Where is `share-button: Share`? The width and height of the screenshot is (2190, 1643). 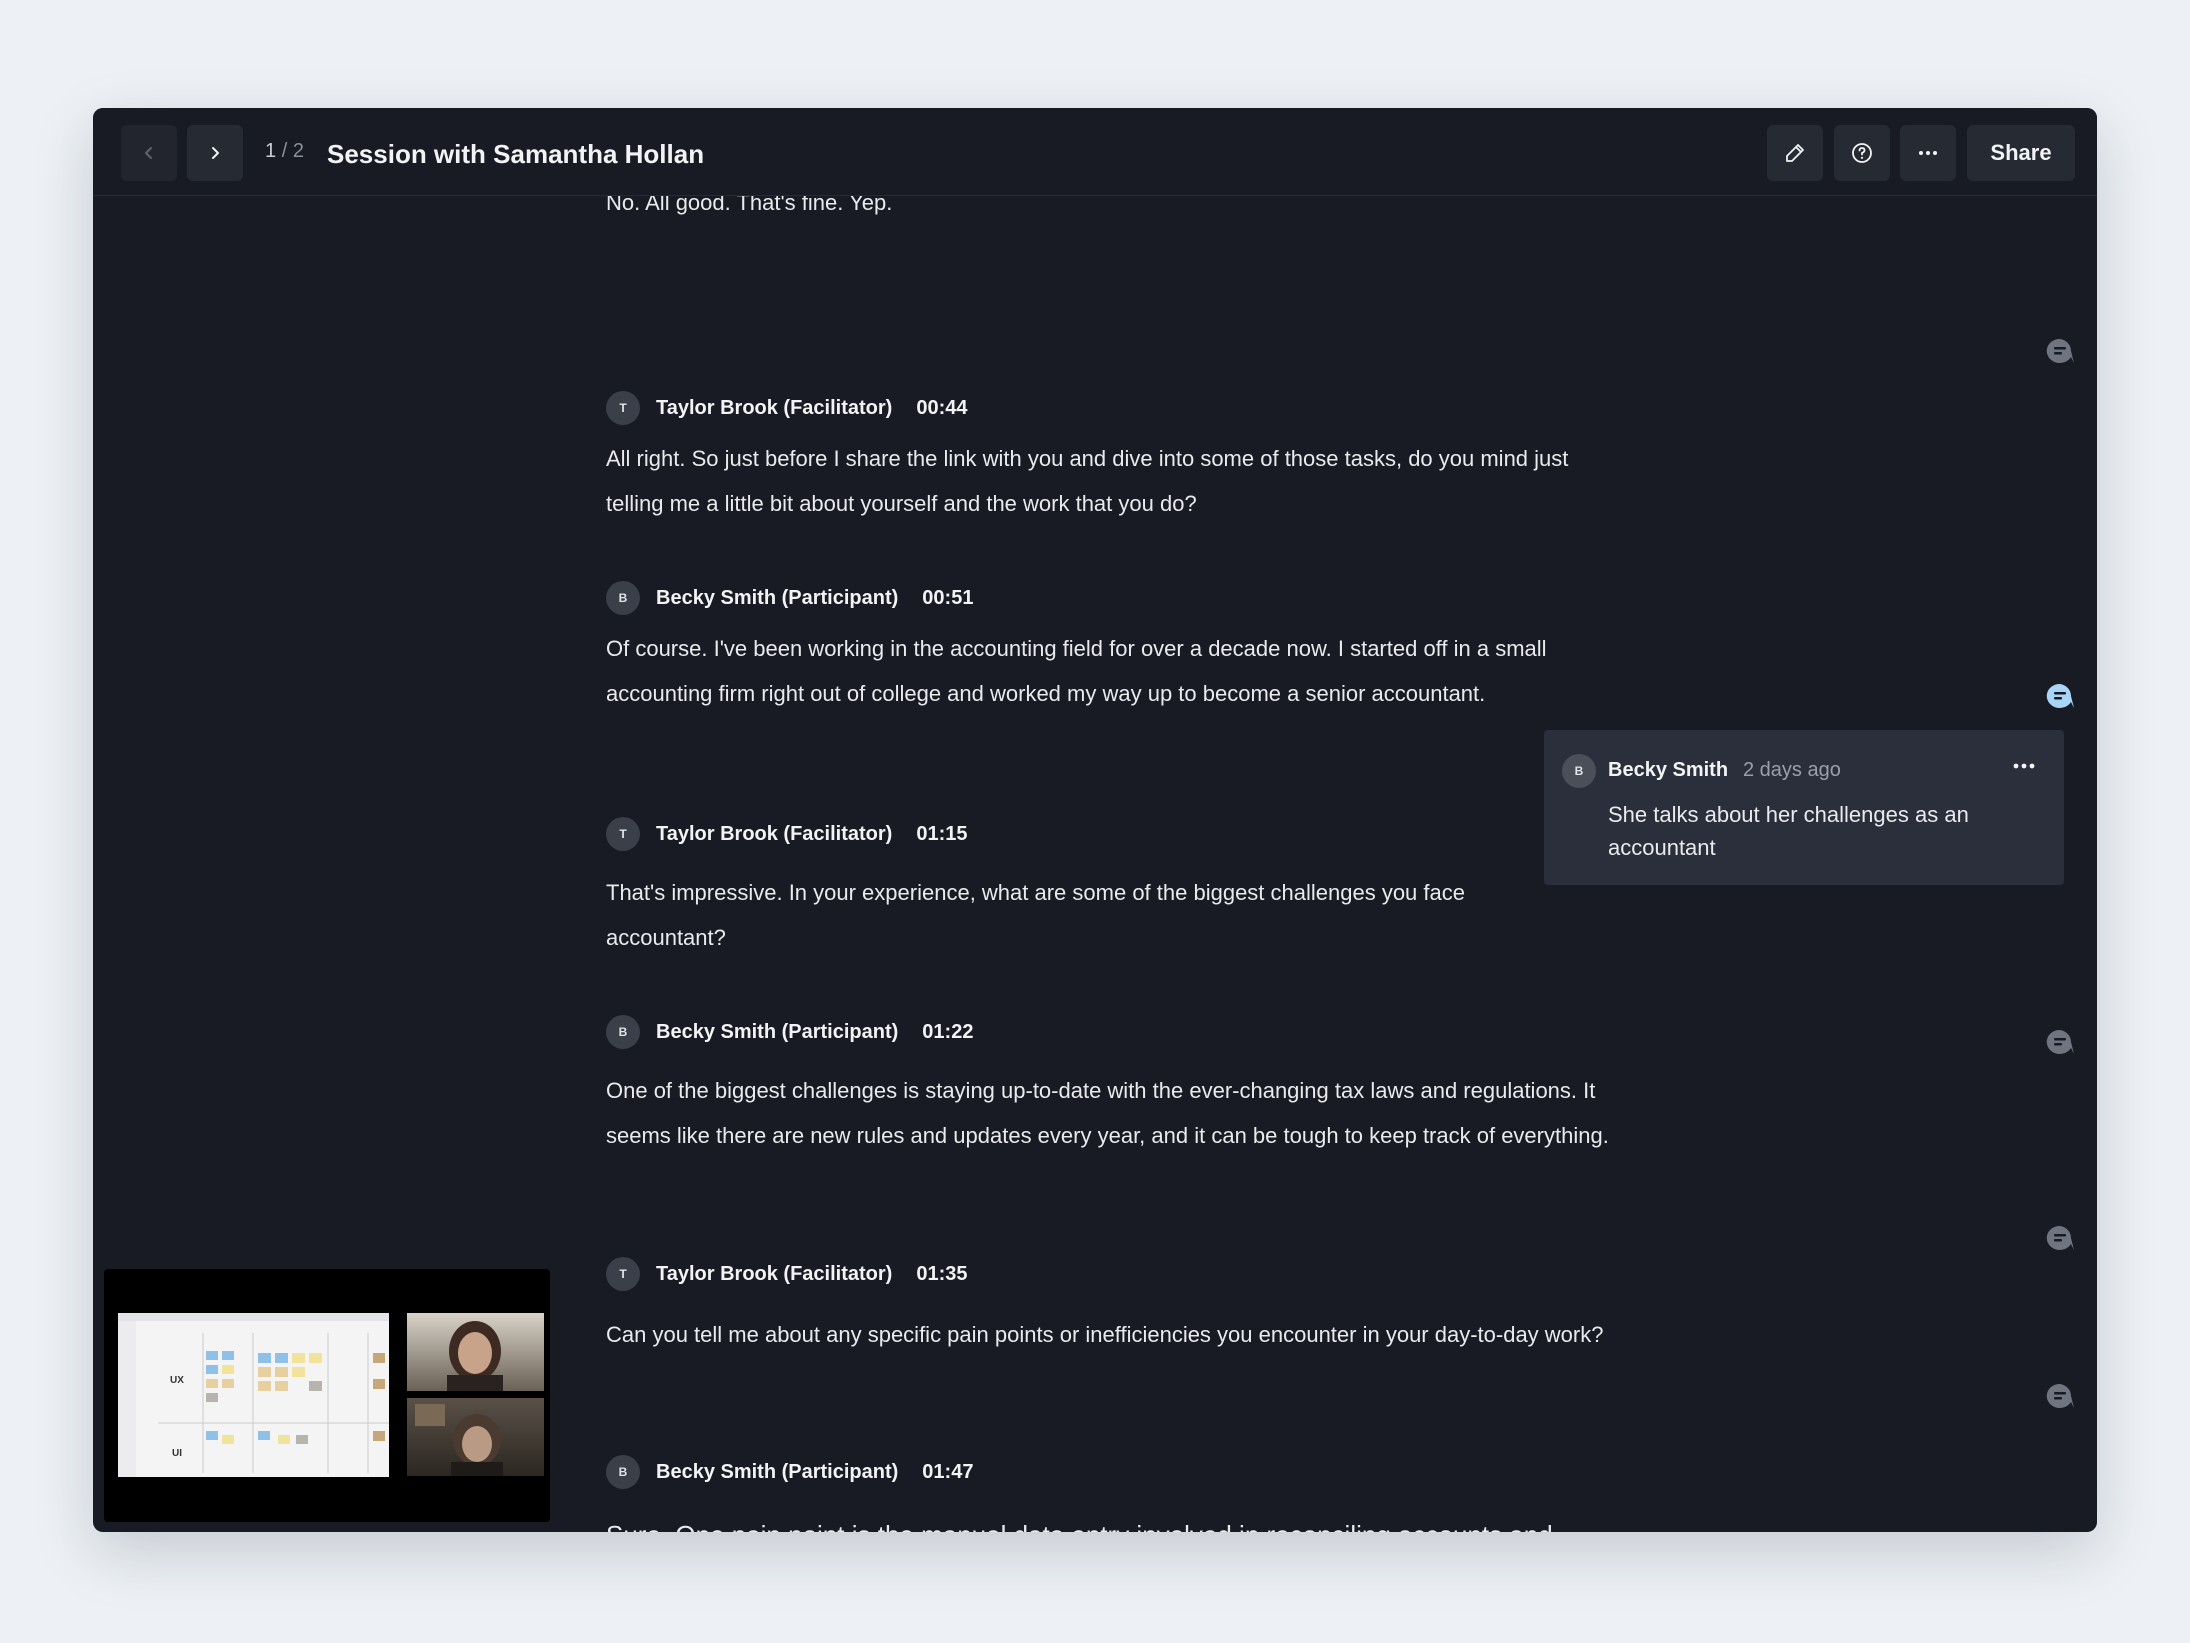 share-button: Share is located at coordinates (2021, 153).